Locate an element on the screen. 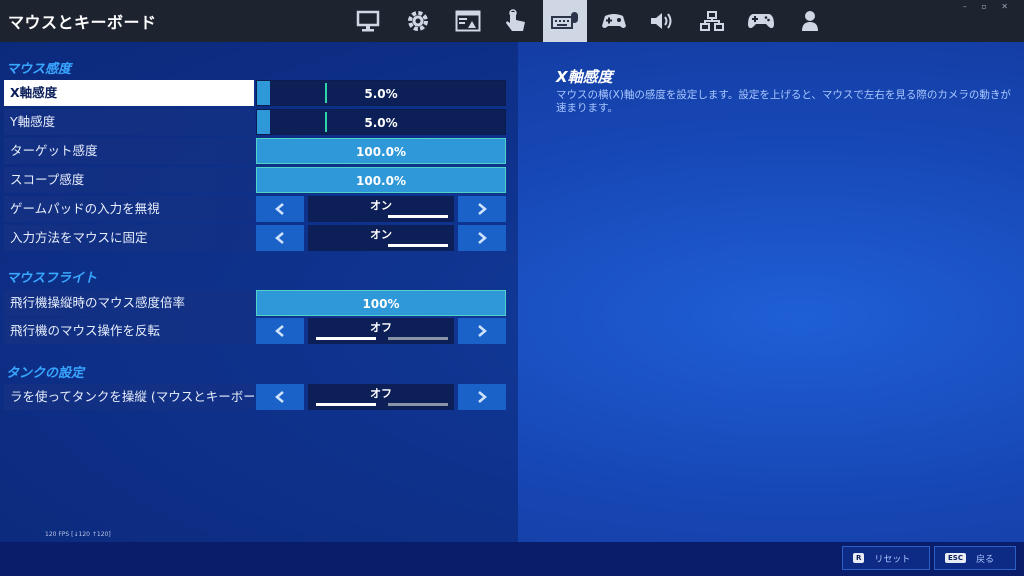 The height and width of the screenshot is (576, 1024). tab-controller is located at coordinates (614, 21).